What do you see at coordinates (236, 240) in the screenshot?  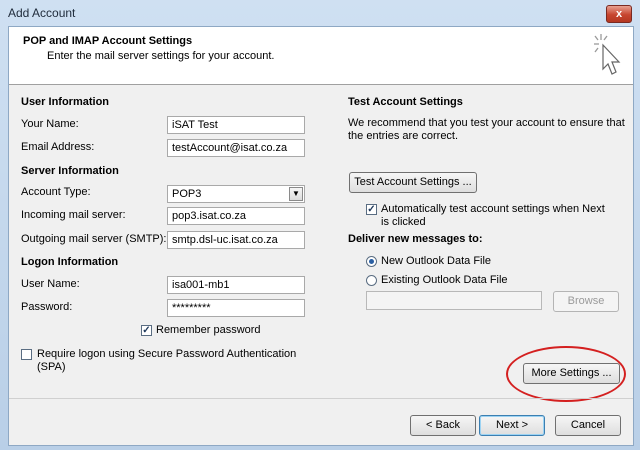 I see `outgoing-server-input: smtp.dsl-uc.isat.co.za` at bounding box center [236, 240].